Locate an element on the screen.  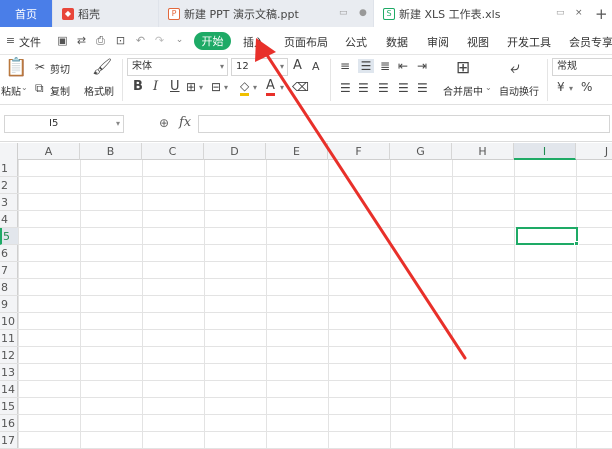
row-header-14: 14 is located at coordinates (9, 389).